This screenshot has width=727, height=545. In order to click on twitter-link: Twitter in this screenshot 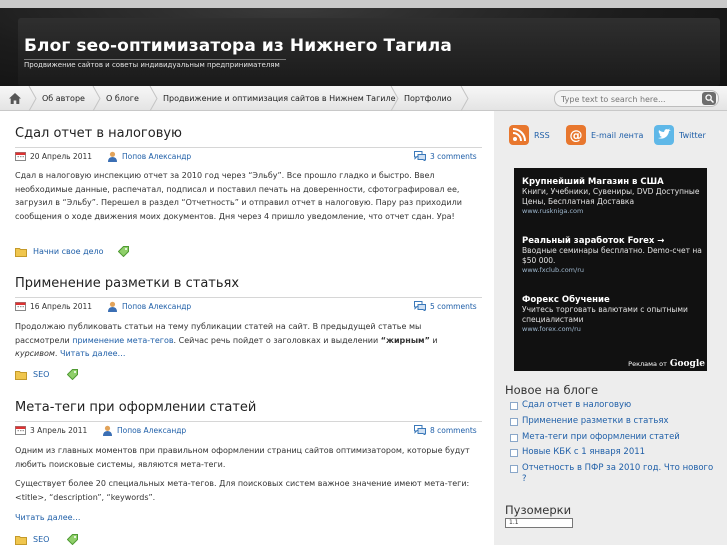, I will do `click(680, 135)`.